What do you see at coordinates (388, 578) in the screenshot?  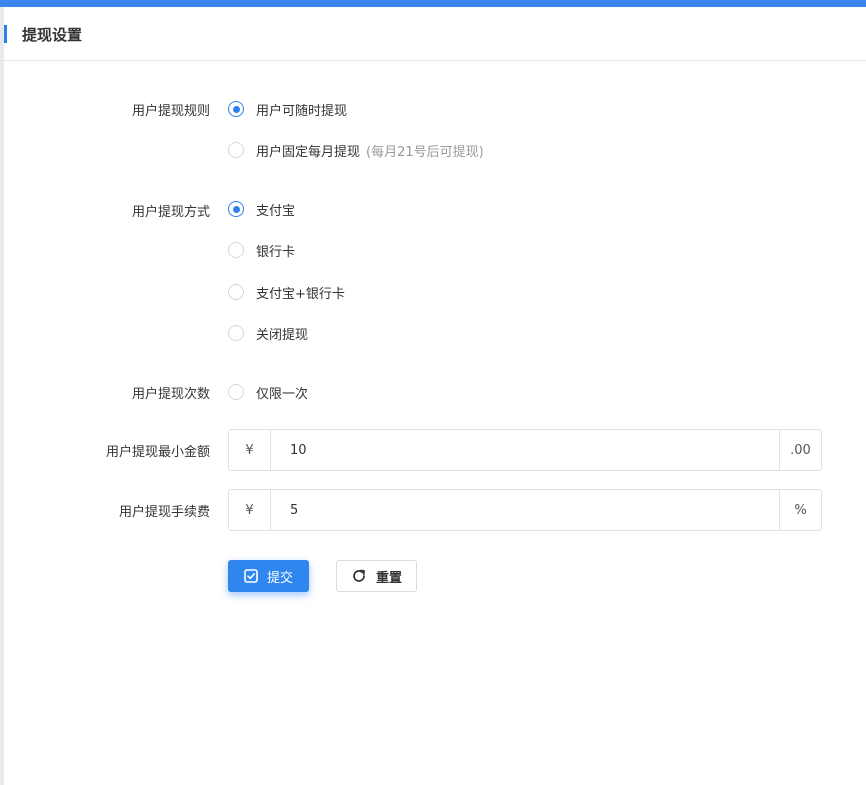 I see `reset-label: 重置` at bounding box center [388, 578].